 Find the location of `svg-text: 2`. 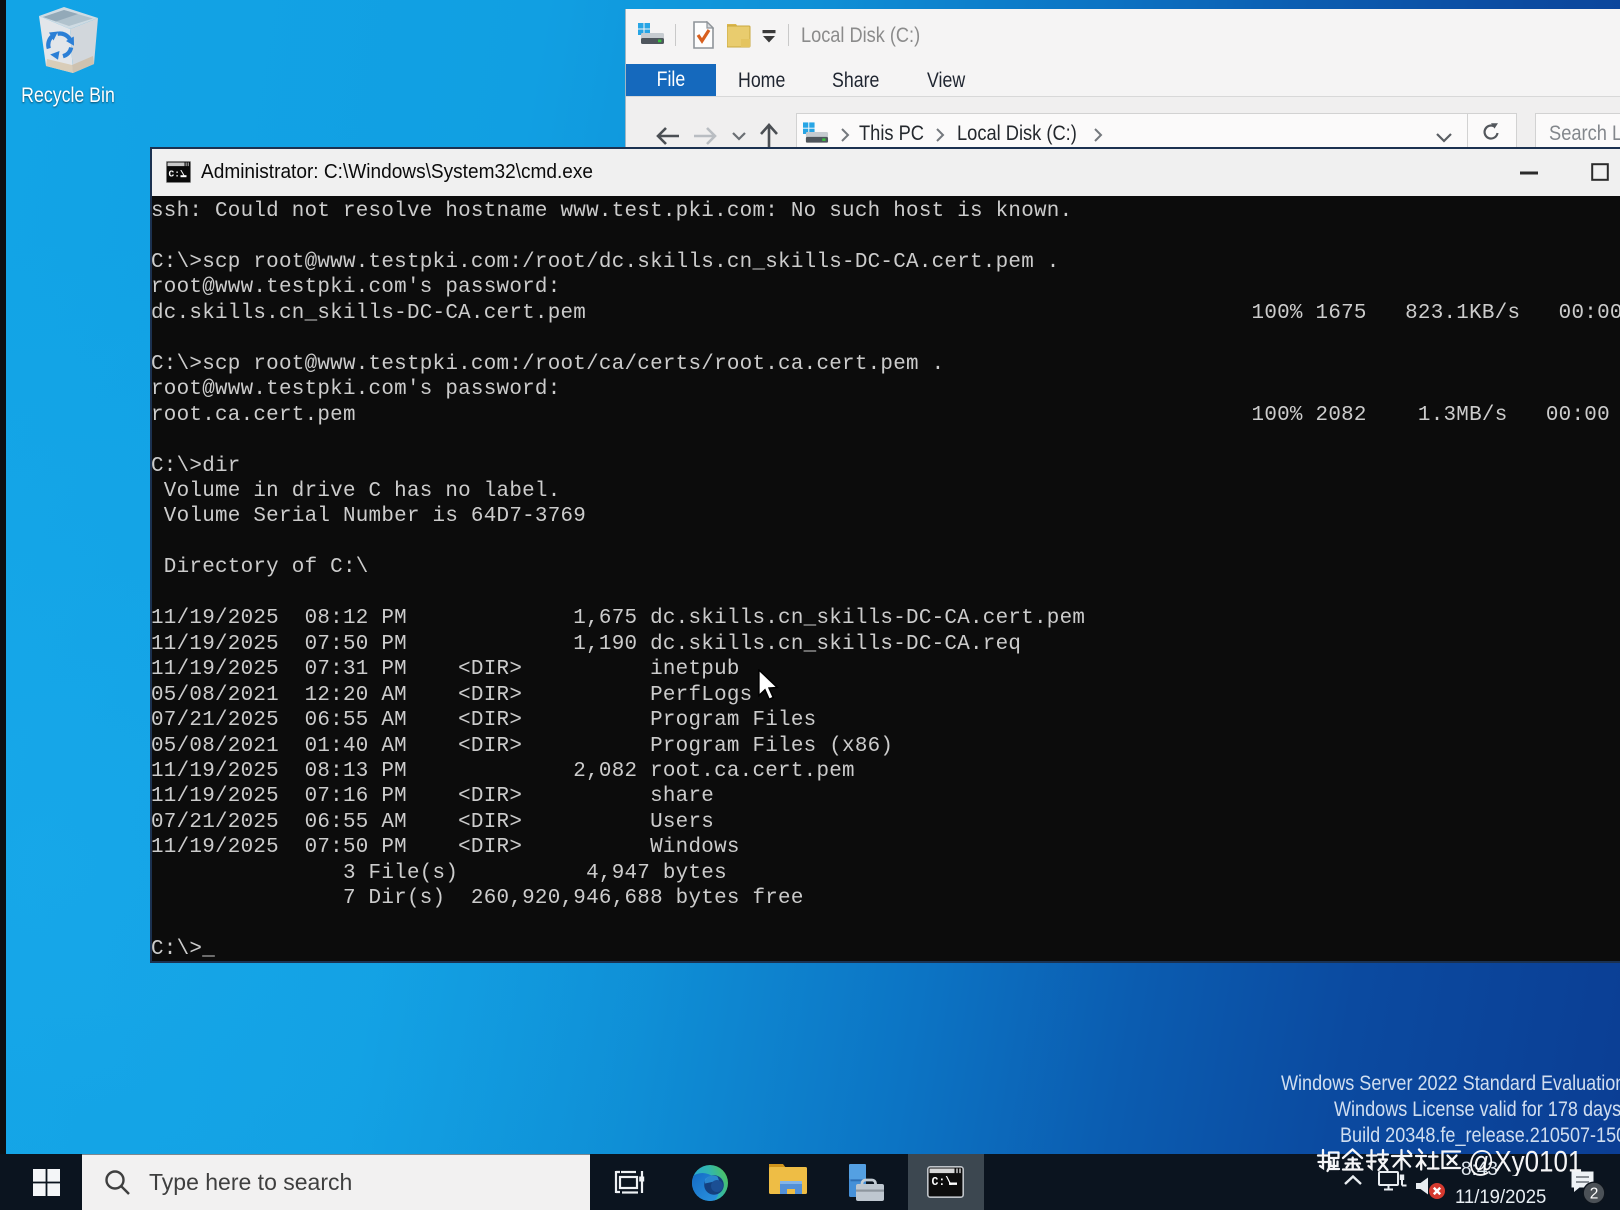

svg-text: 2 is located at coordinates (1594, 1194).